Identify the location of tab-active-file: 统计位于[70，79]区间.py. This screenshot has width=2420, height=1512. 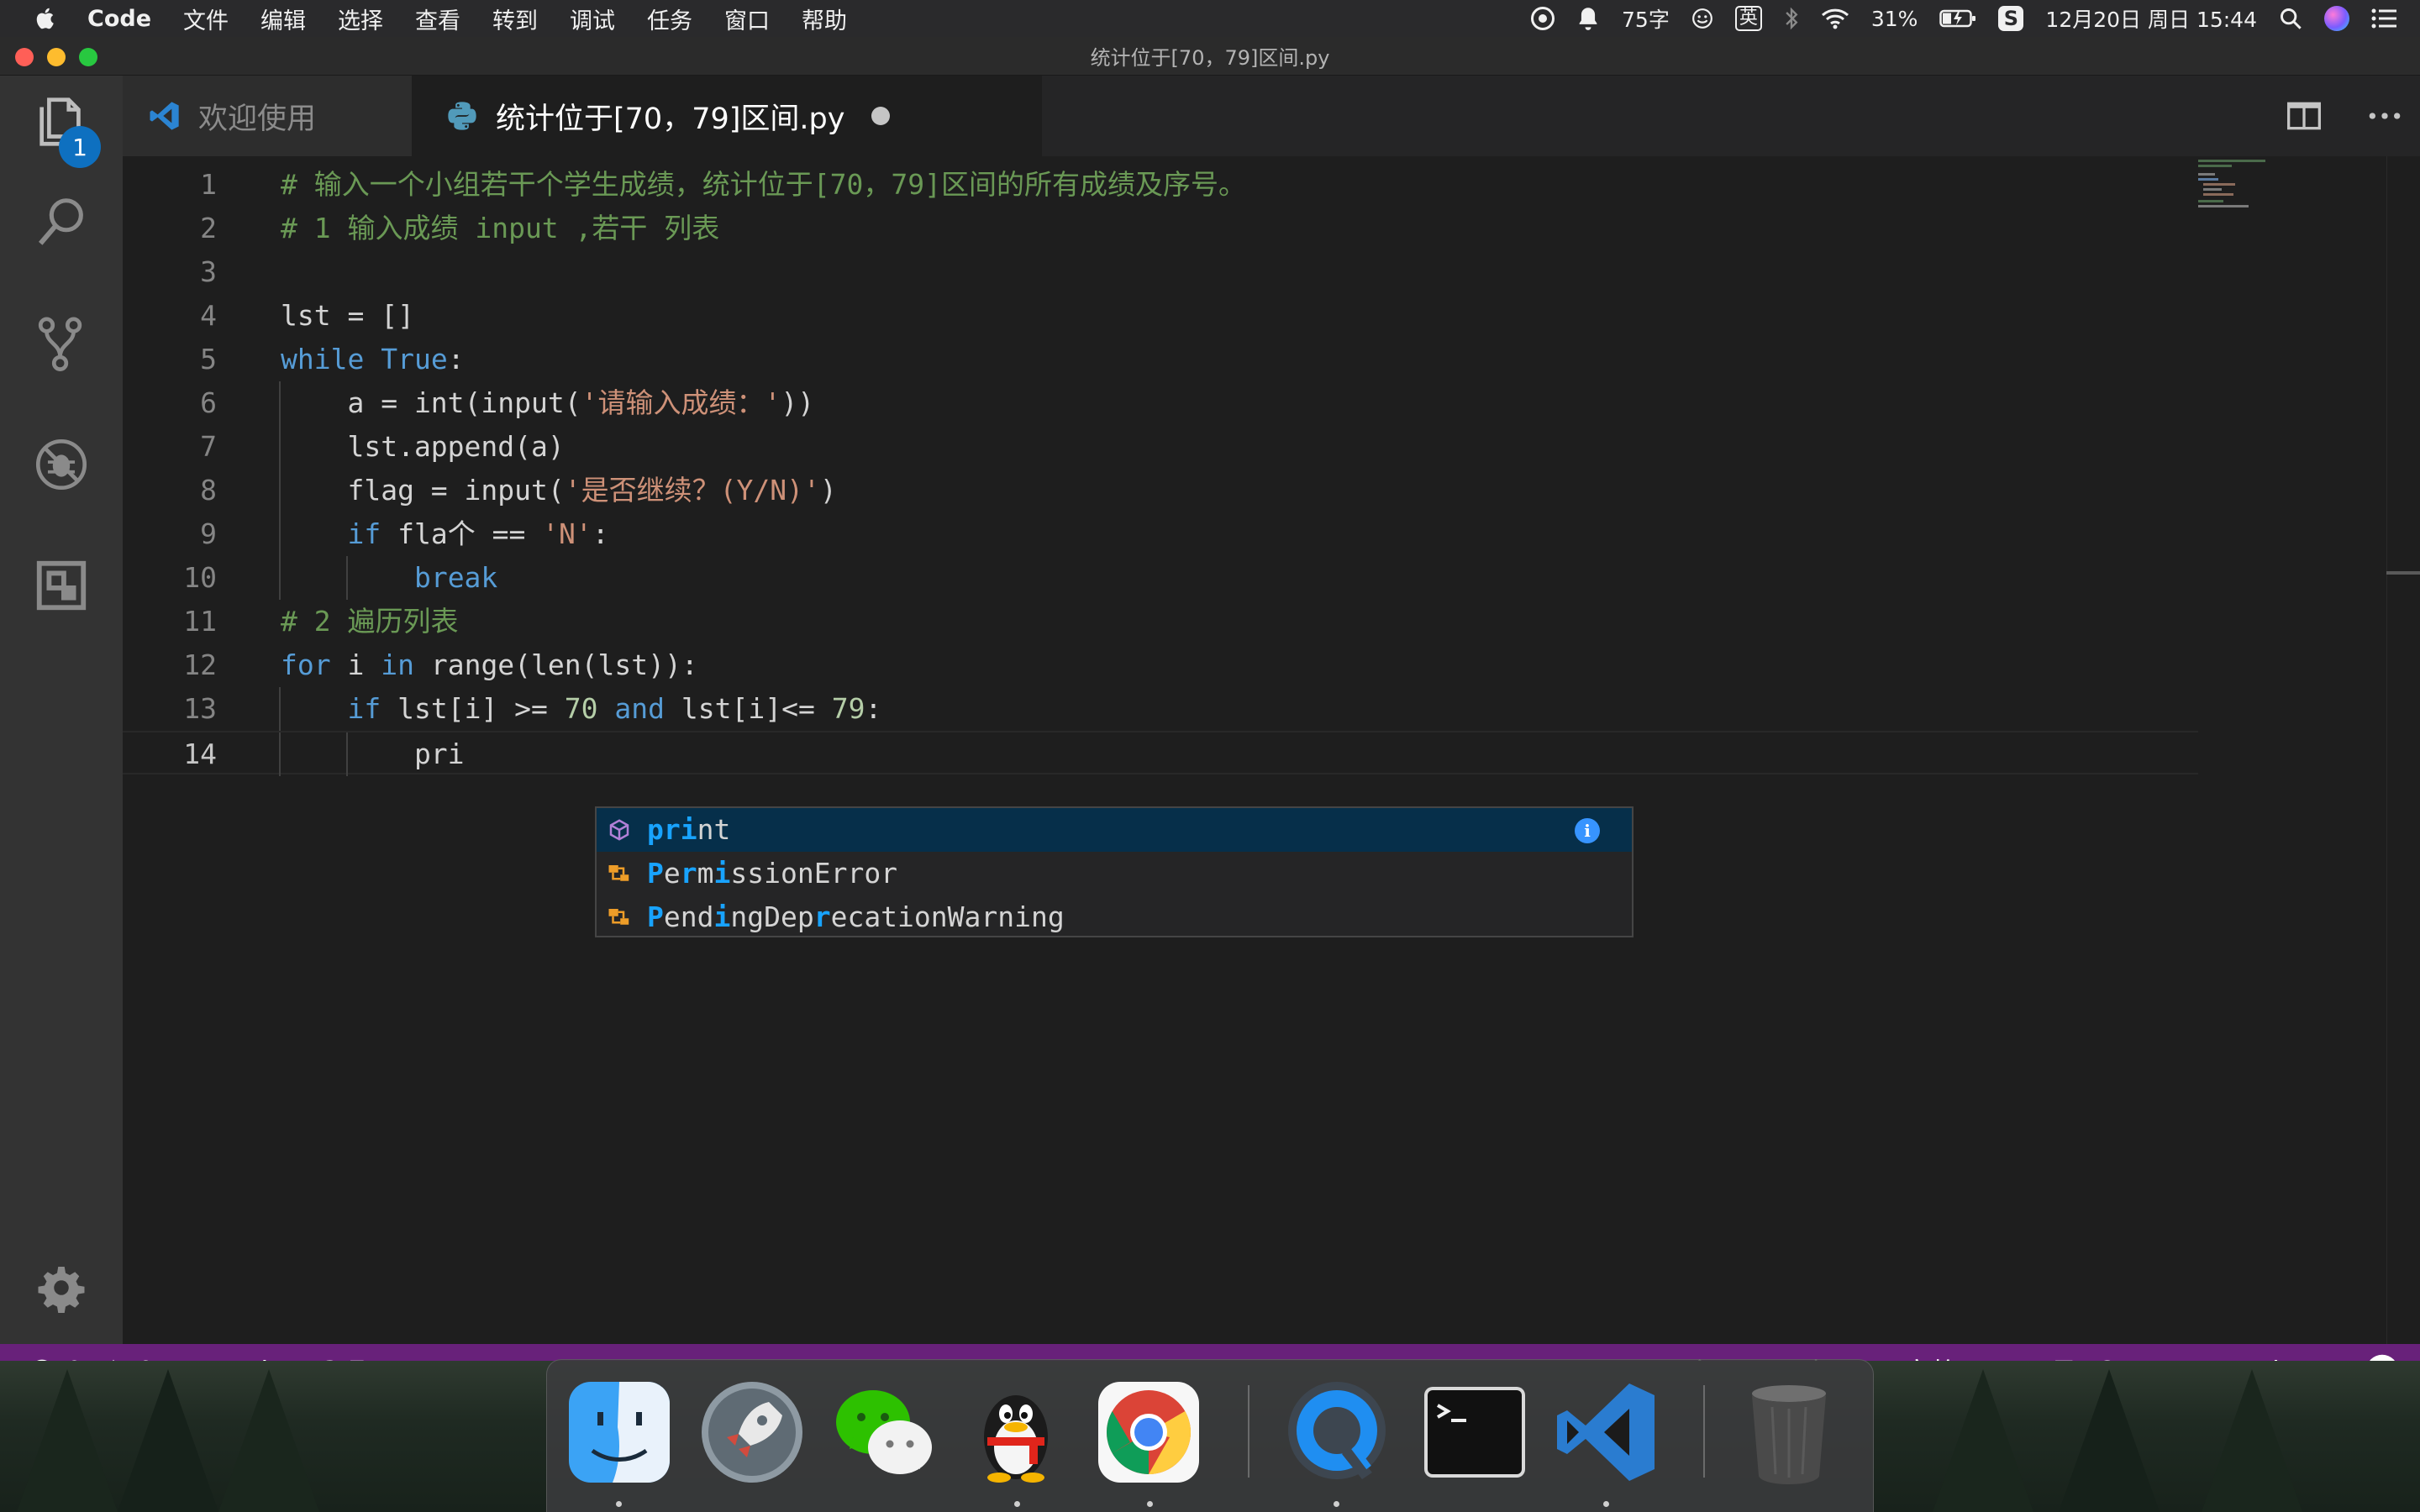
(727, 116).